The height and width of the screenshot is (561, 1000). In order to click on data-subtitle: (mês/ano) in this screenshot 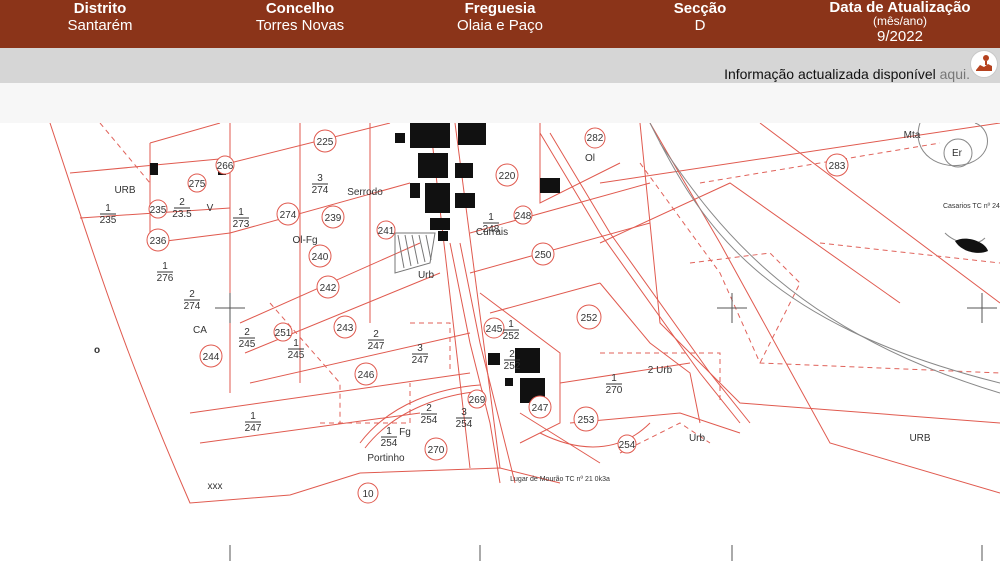, I will do `click(900, 21)`.